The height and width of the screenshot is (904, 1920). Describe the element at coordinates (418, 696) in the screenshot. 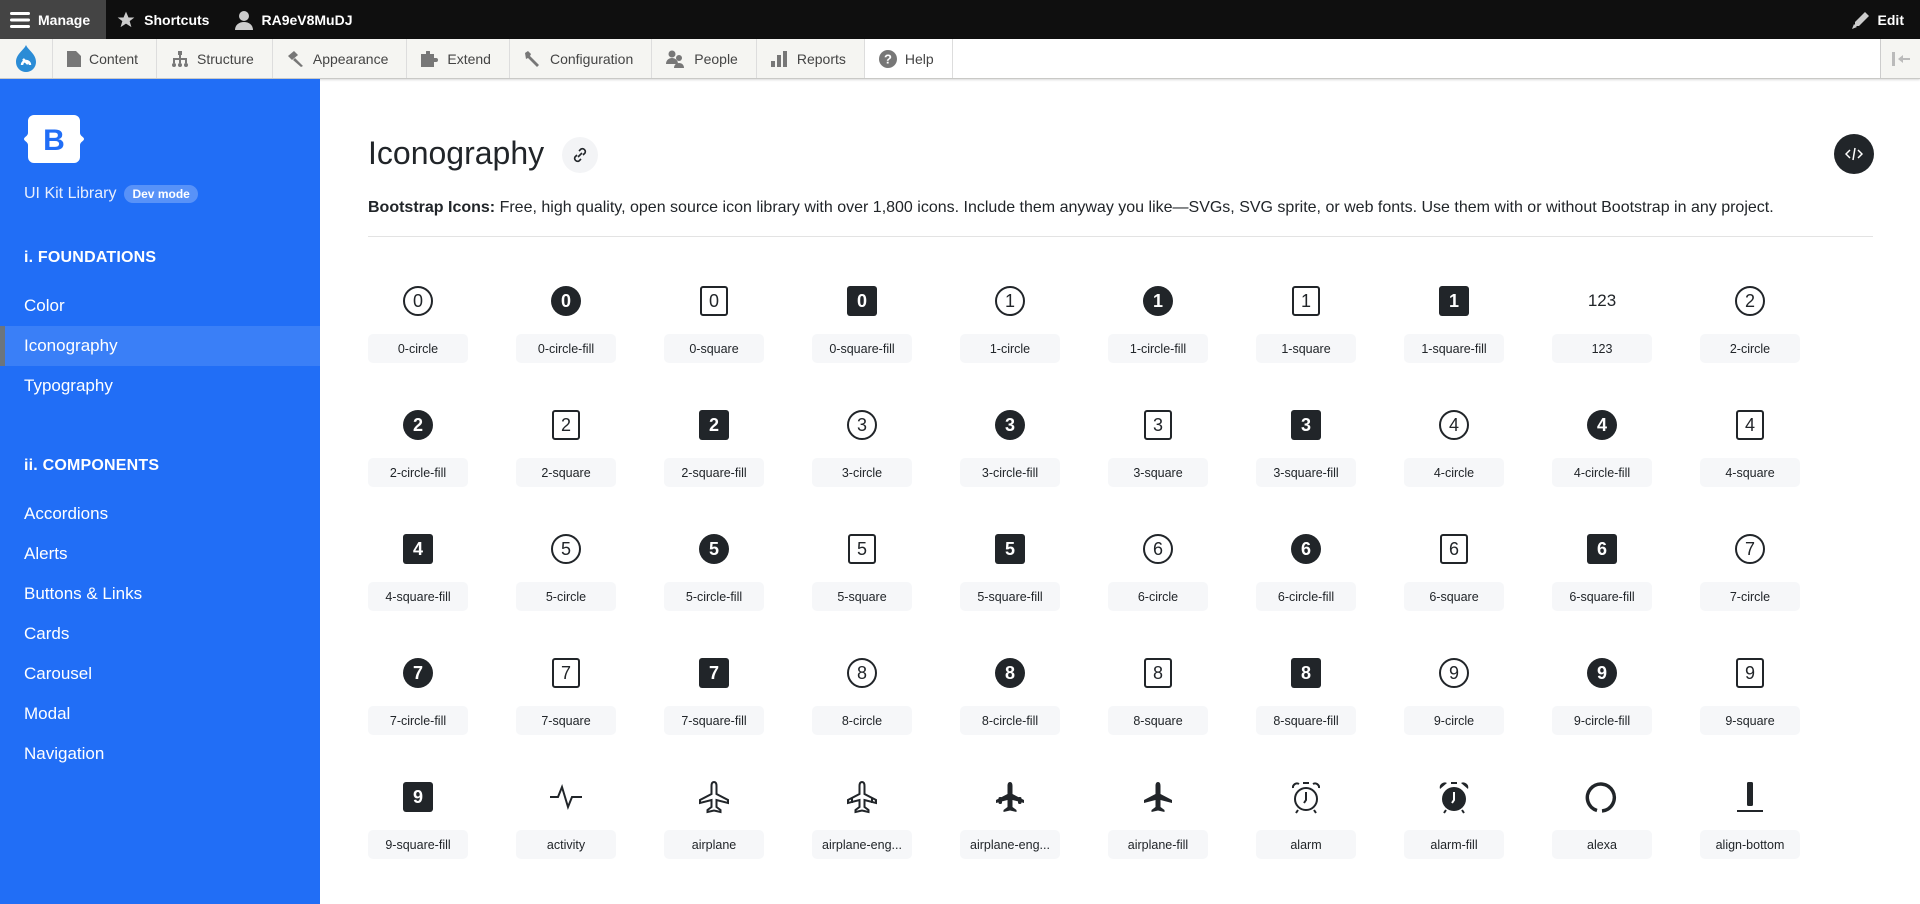

I see `icon-card: 7 7-circle-fill` at that location.